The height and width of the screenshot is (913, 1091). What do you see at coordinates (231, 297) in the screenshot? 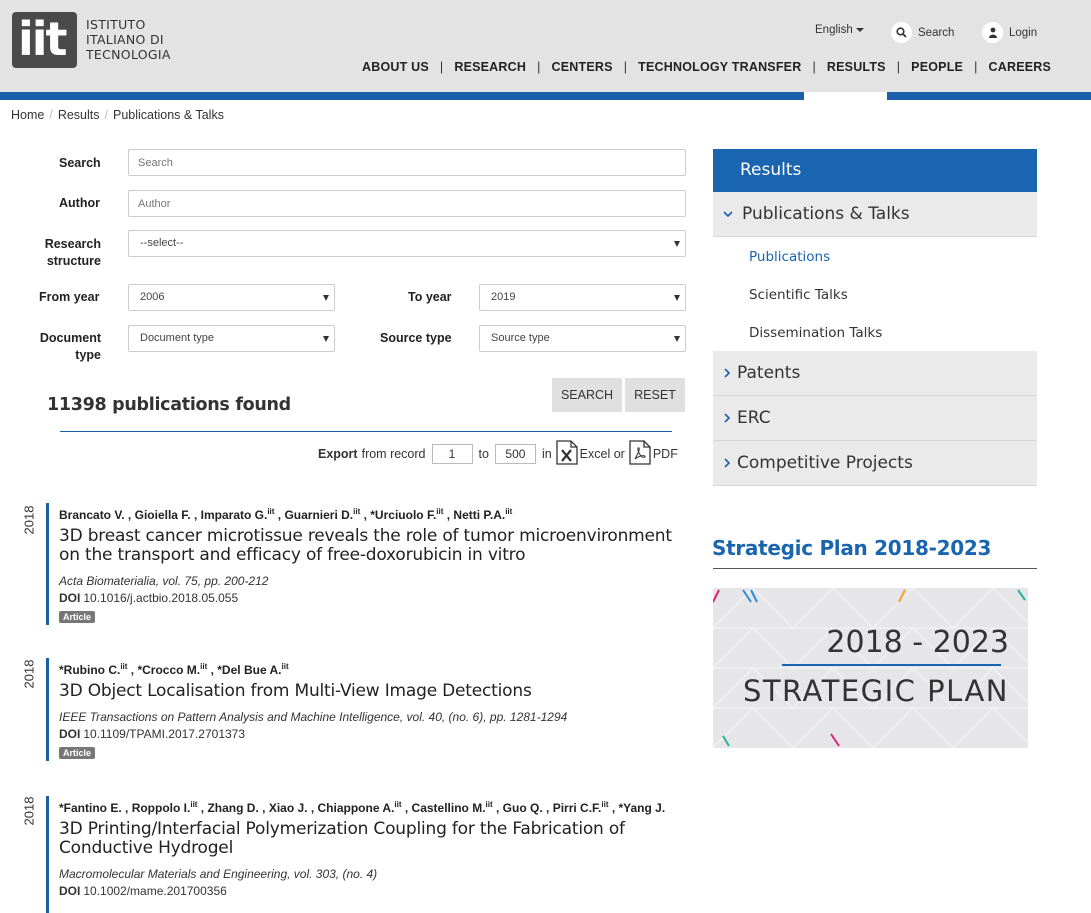
I see `from-year-select: 2006` at bounding box center [231, 297].